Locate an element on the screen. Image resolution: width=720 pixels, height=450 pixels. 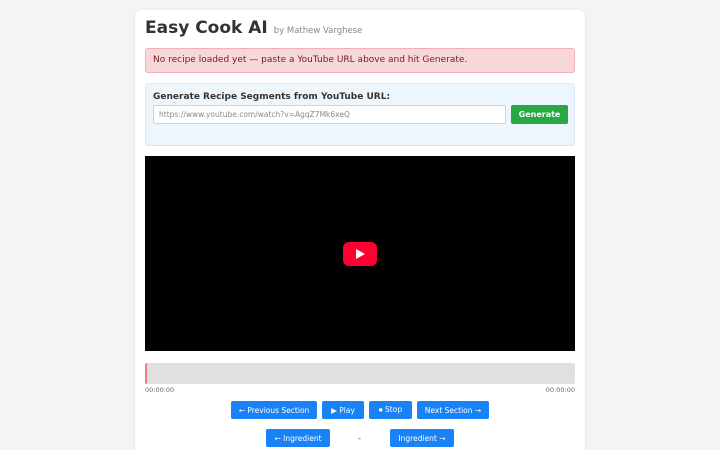
author-byline: by Mathew Varghese is located at coordinates (318, 31).